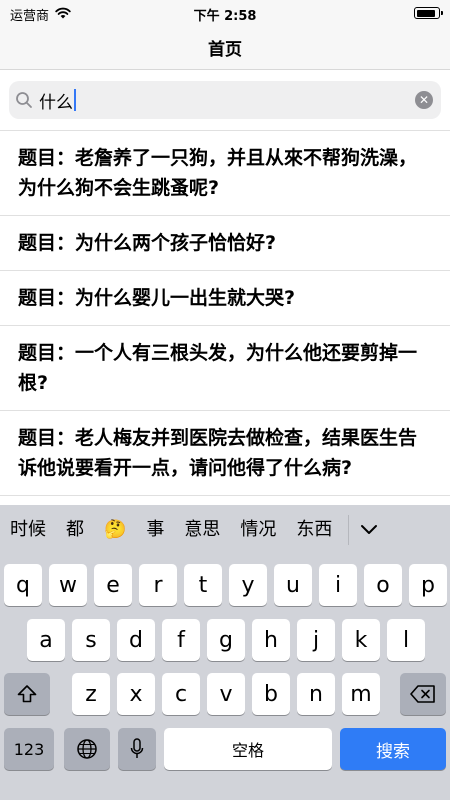 The image size is (450, 800). What do you see at coordinates (225, 16) in the screenshot?
I see `status-time: 下午 2:58` at bounding box center [225, 16].